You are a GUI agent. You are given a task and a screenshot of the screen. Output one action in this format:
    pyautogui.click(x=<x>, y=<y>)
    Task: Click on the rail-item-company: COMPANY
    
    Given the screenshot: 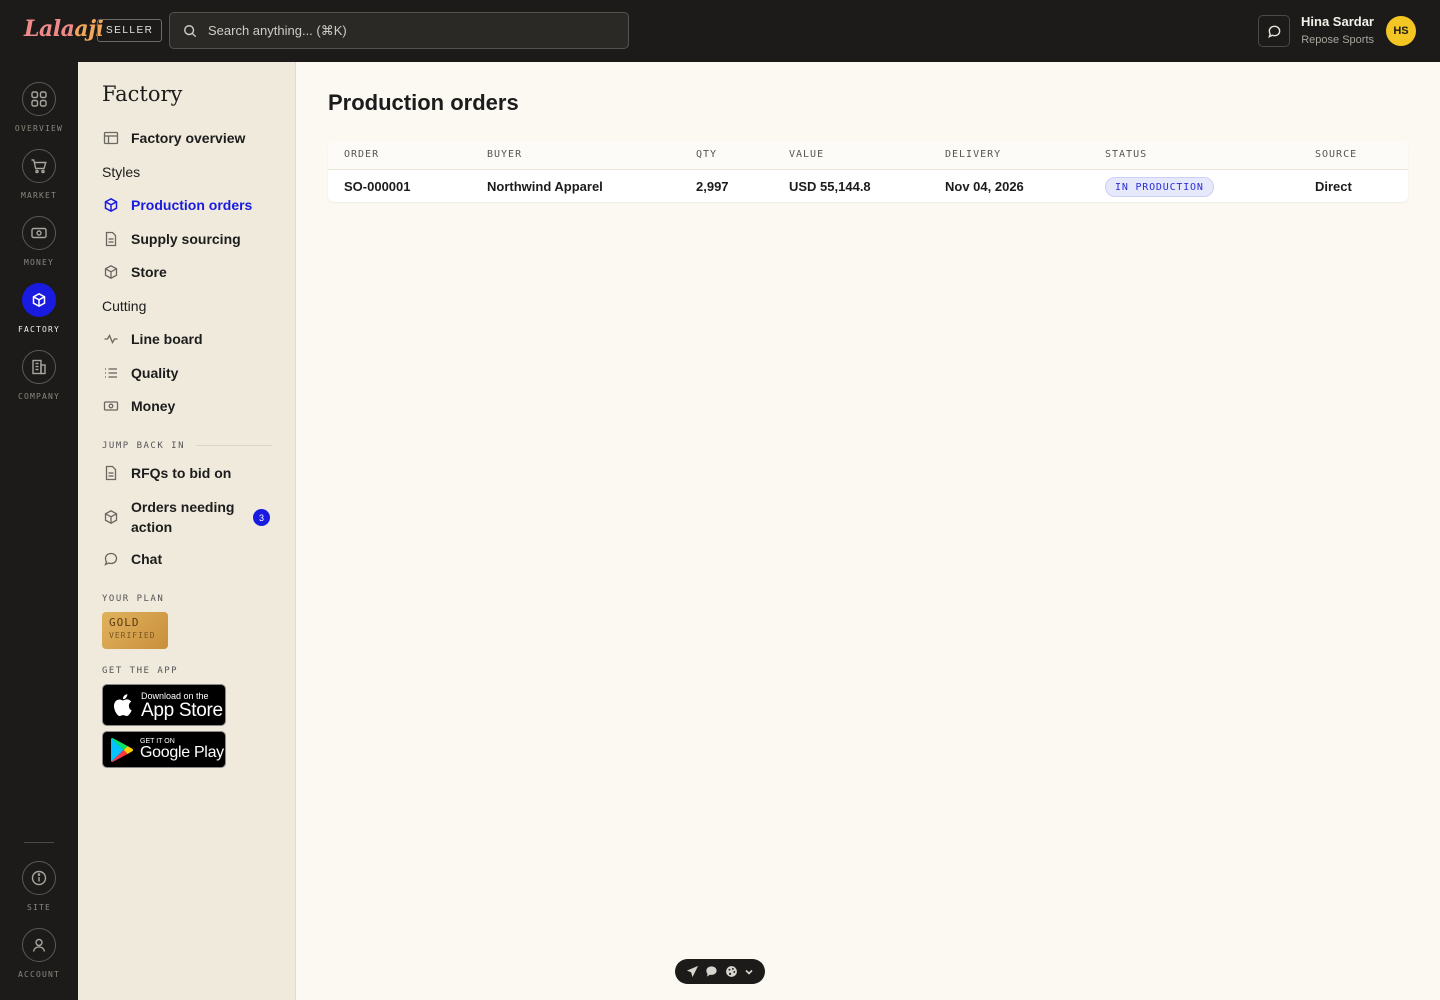 What is the action you would take?
    pyautogui.click(x=39, y=375)
    